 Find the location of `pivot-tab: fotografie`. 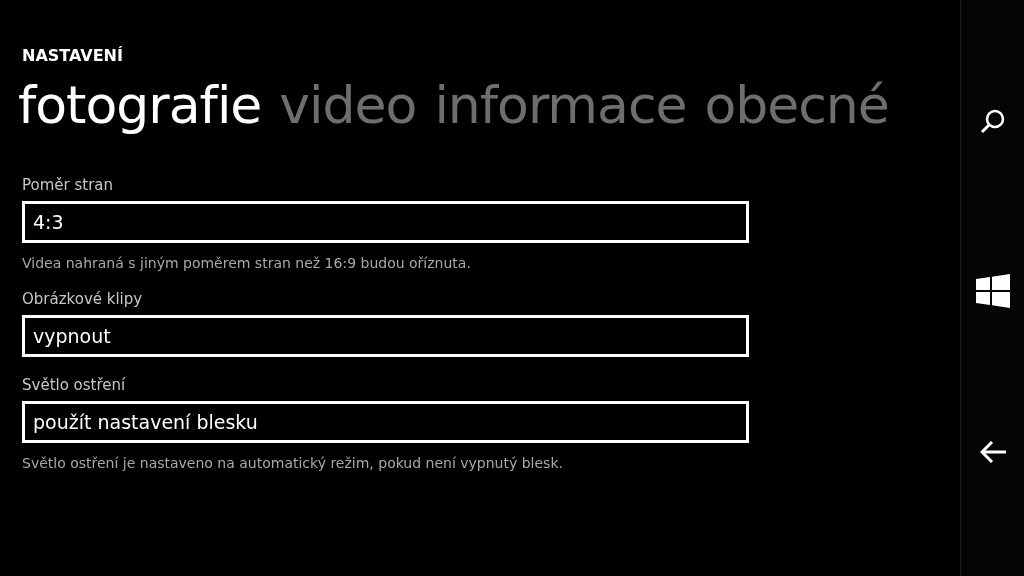

pivot-tab: fotografie is located at coordinates (140, 105).